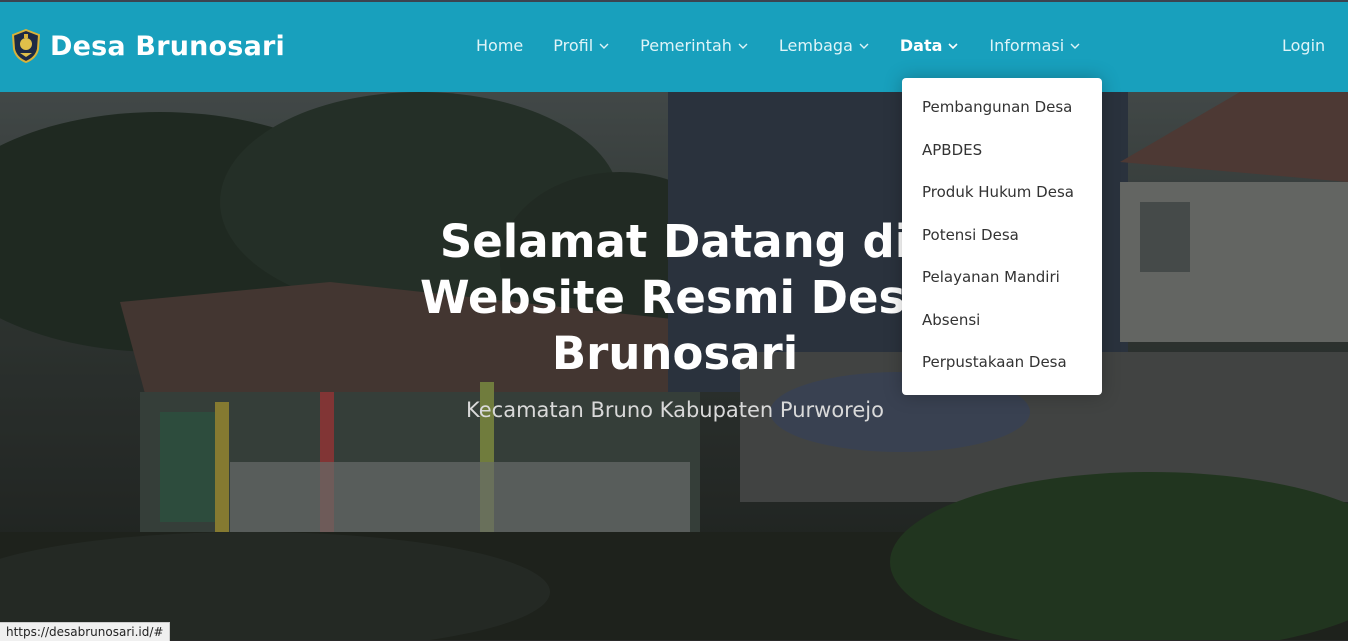 Image resolution: width=1348 pixels, height=641 pixels. Describe the element at coordinates (952, 150) in the screenshot. I see `dropdown-item-apbdes: APBDES` at that location.